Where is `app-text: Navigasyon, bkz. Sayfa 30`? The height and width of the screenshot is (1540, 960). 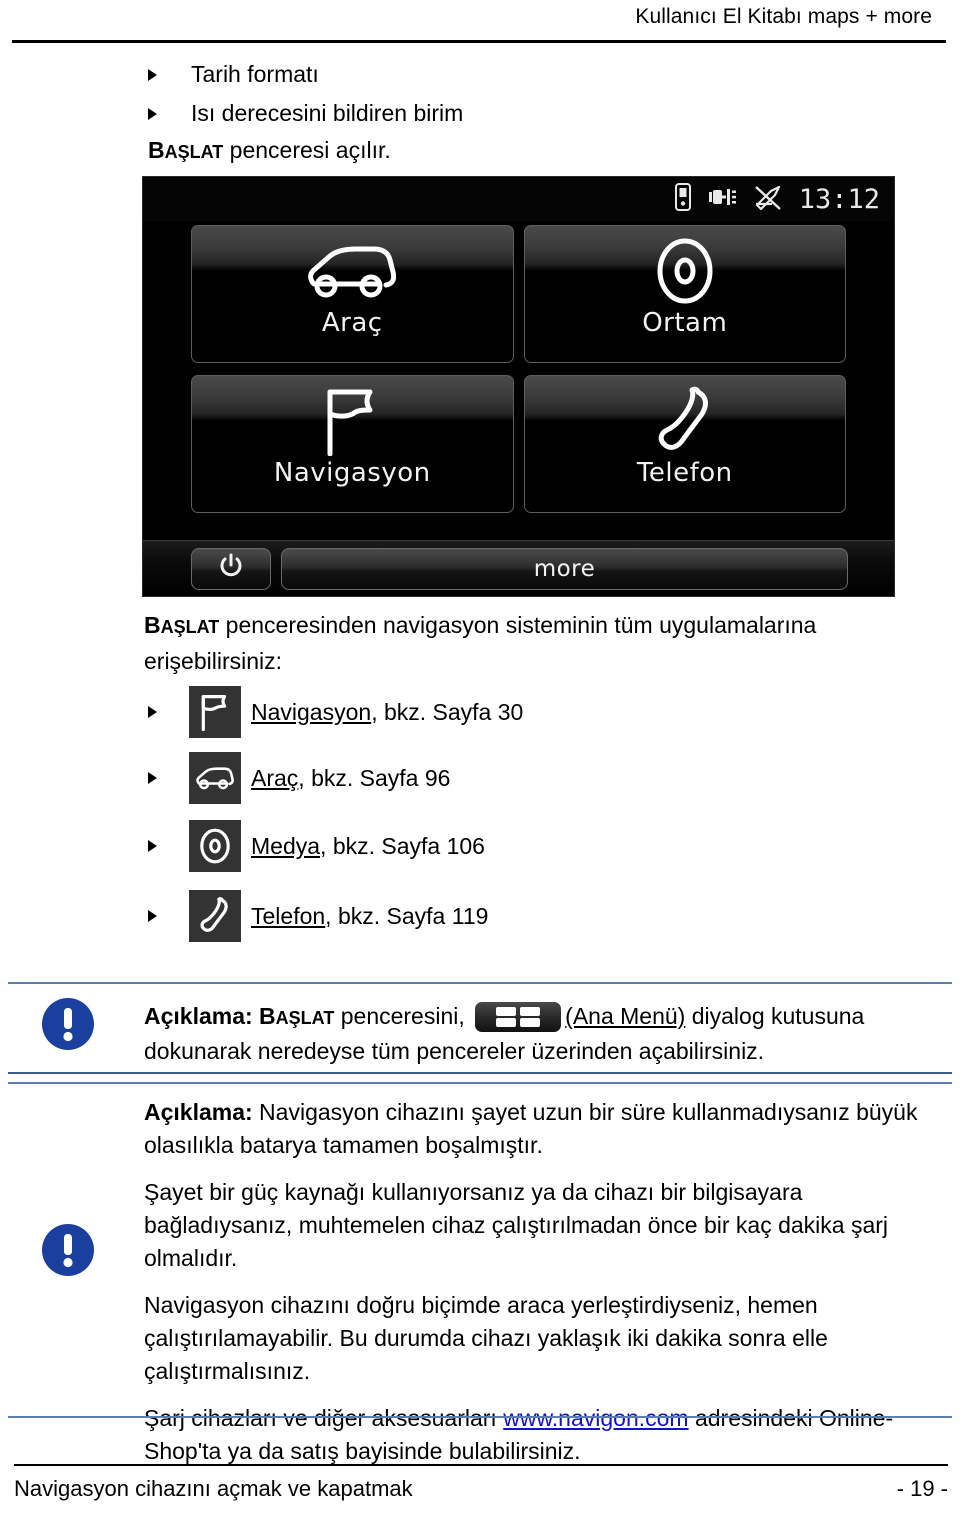
app-text: Navigasyon, bkz. Sayfa 30 is located at coordinates (387, 712).